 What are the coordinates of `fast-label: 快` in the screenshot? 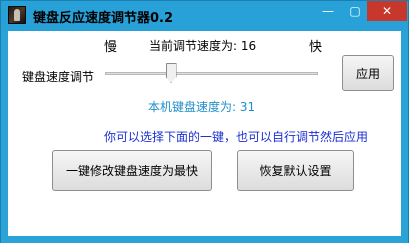 It's located at (316, 47).